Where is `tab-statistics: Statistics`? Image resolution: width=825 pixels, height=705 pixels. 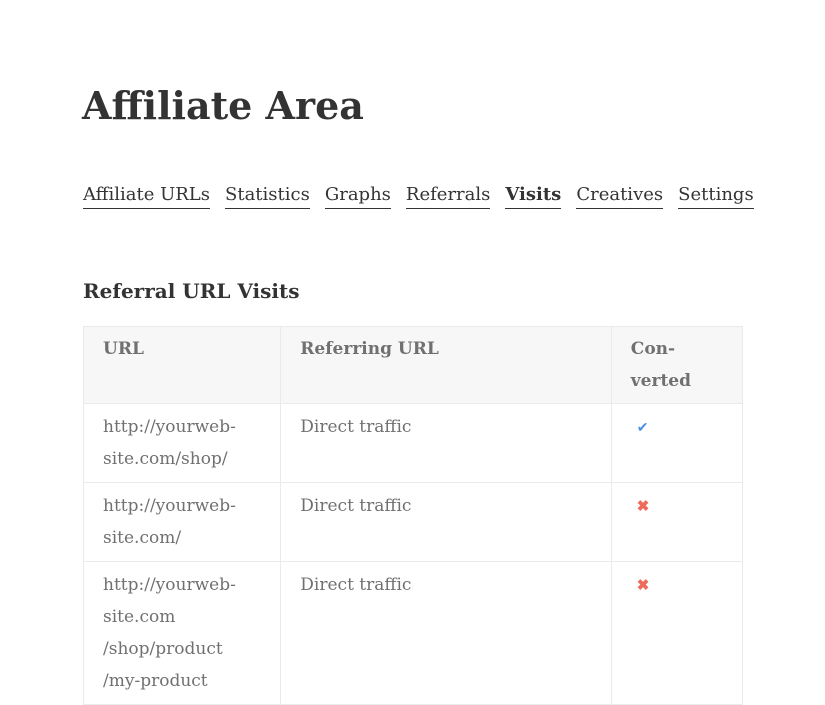 tab-statistics: Statistics is located at coordinates (267, 195).